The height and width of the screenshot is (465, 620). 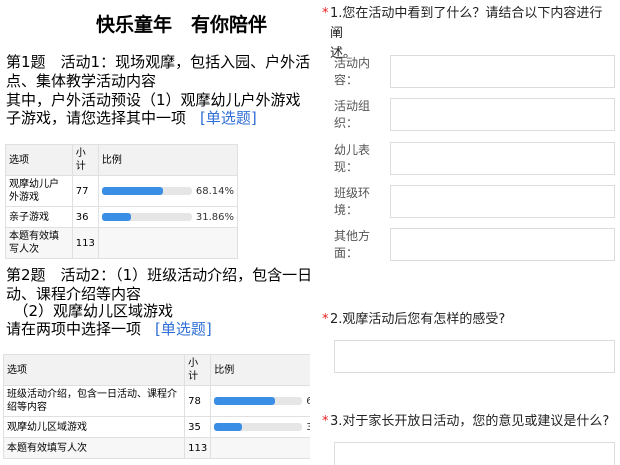 What do you see at coordinates (352, 193) in the screenshot?
I see `field-label-line: 班级环` at bounding box center [352, 193].